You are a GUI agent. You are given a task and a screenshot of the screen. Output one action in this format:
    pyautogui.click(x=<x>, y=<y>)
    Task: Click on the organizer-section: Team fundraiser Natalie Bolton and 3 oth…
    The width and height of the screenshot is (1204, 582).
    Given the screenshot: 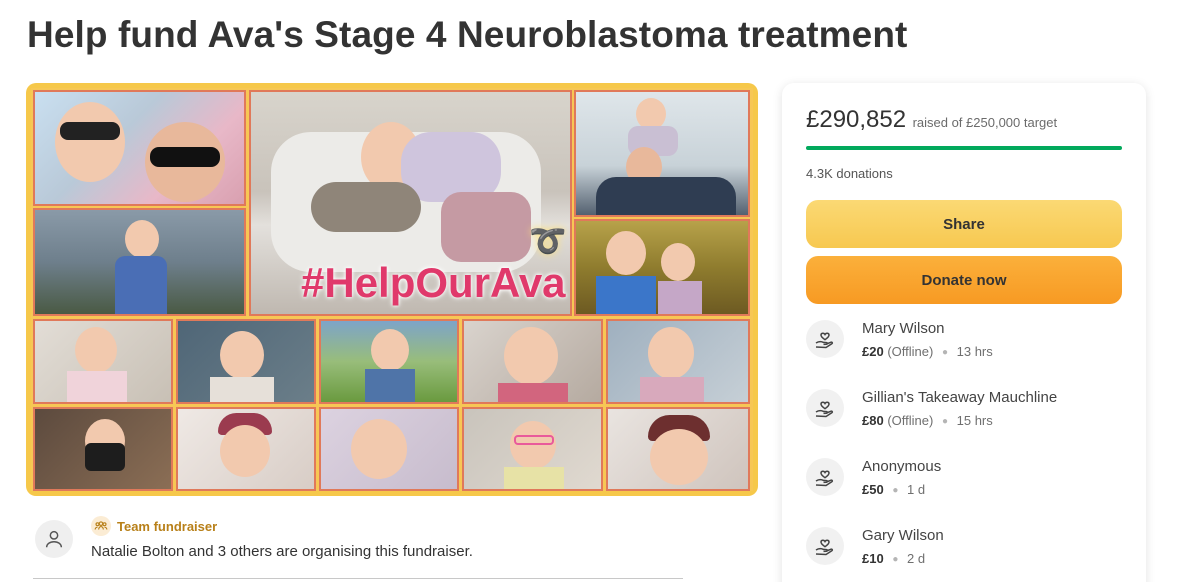 What is the action you would take?
    pyautogui.click(x=358, y=547)
    